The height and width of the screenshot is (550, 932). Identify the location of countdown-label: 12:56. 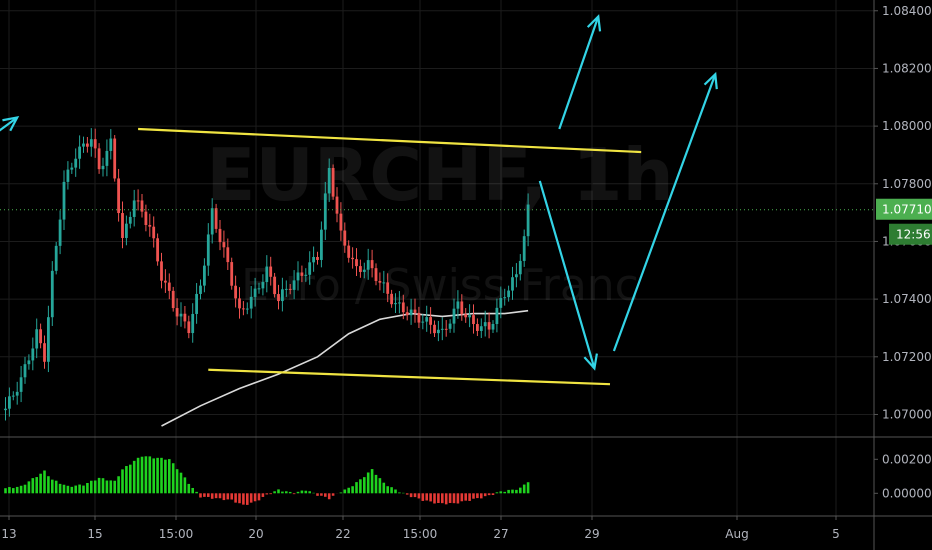
(913, 235).